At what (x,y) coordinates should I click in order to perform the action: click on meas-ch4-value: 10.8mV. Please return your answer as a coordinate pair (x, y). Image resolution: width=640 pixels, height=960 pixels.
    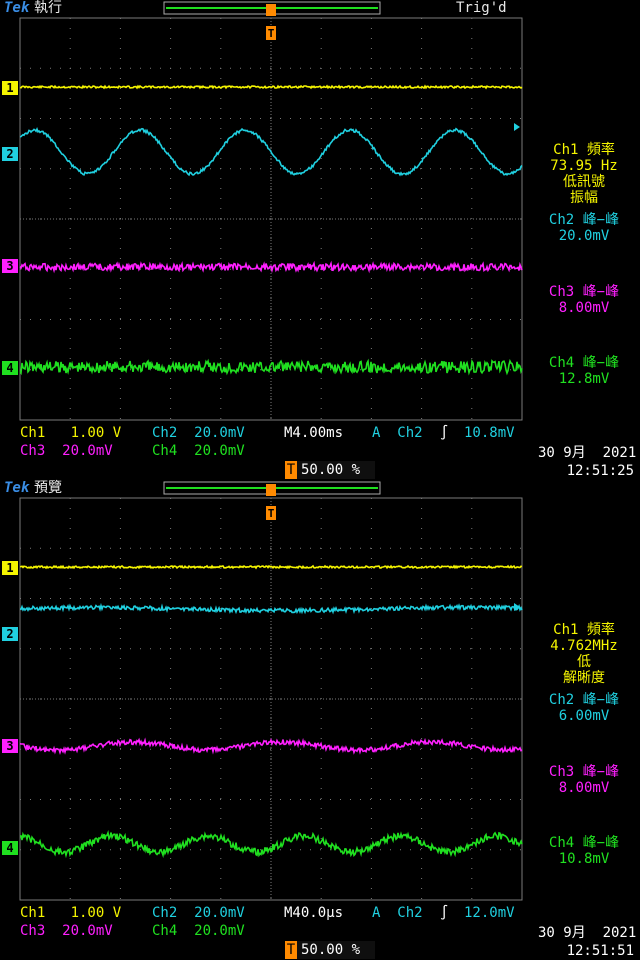
    Looking at the image, I should click on (584, 859).